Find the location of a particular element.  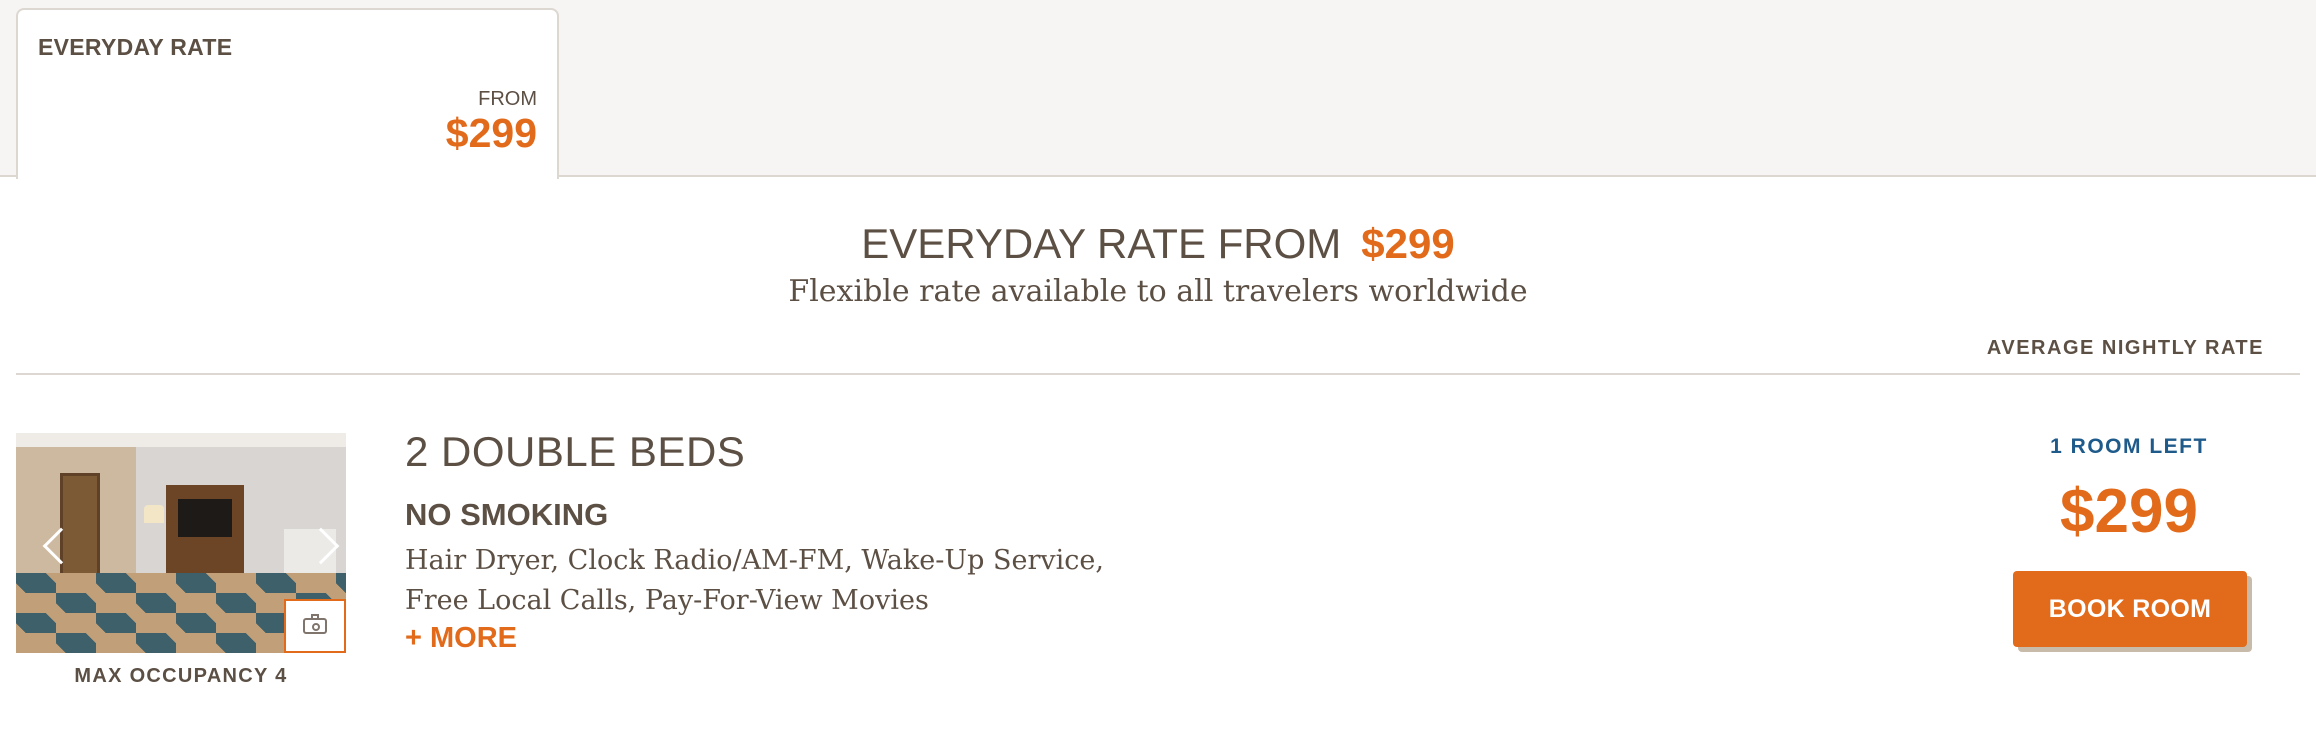

camera-icon is located at coordinates (315, 626).